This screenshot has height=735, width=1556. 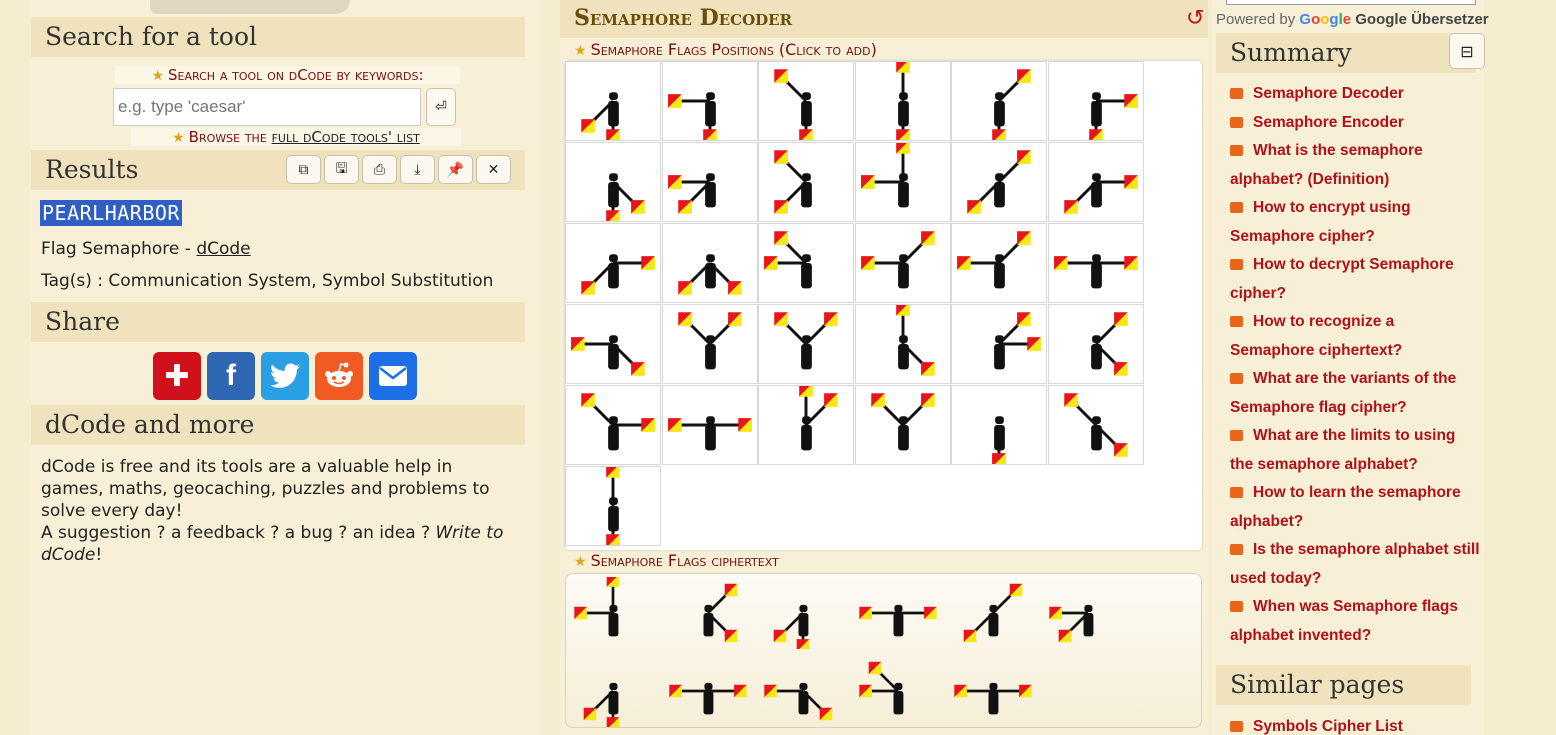 What do you see at coordinates (1351, 2) in the screenshot?
I see `translate-box` at bounding box center [1351, 2].